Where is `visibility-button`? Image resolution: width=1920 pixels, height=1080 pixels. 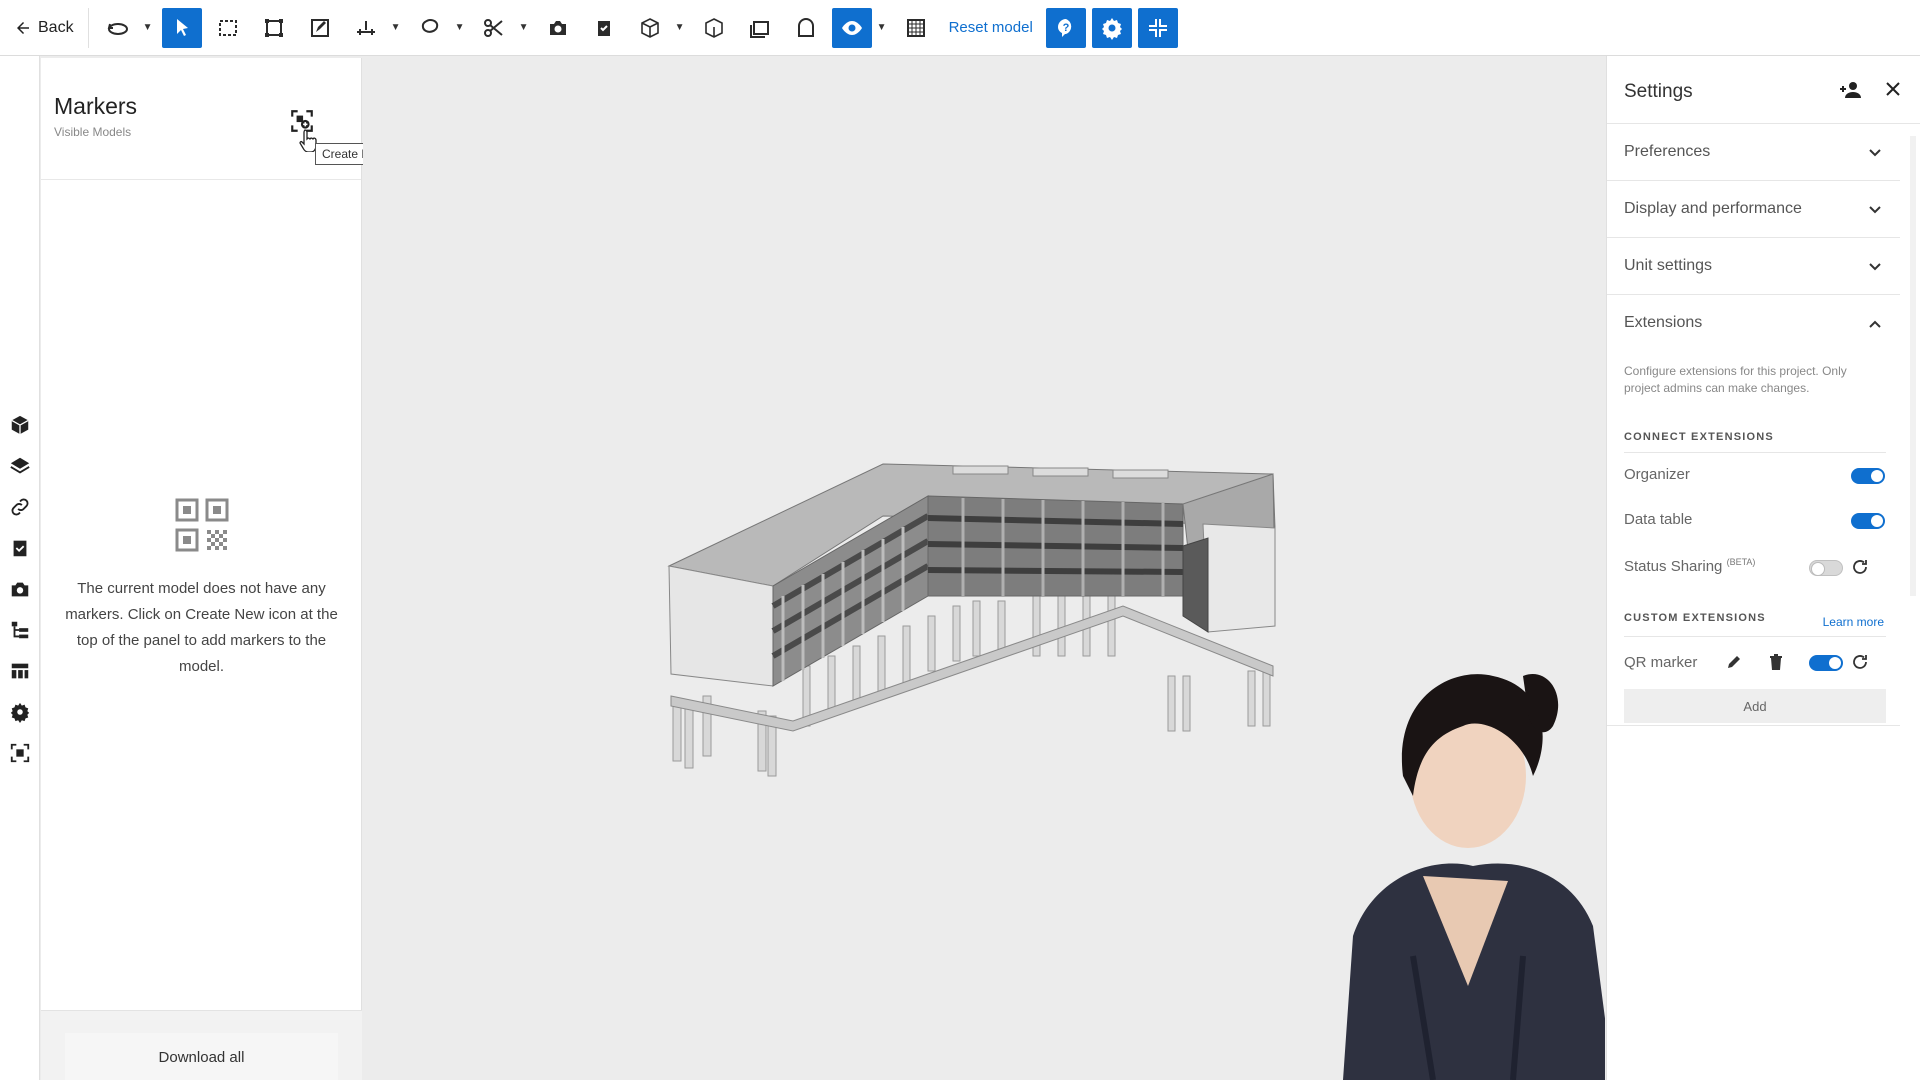 visibility-button is located at coordinates (851, 27).